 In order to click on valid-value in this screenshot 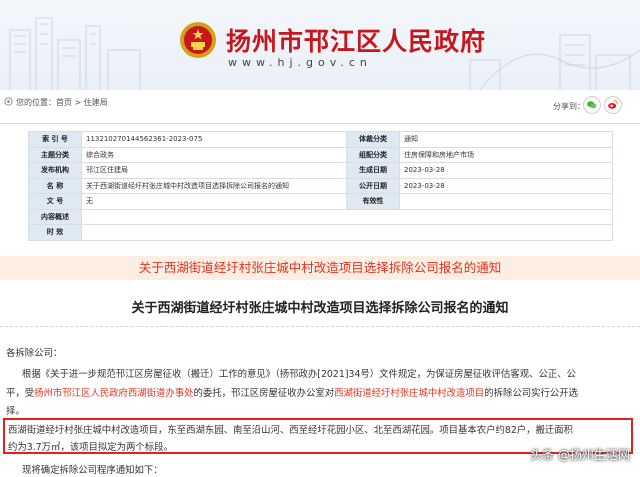, I will do `click(506, 201)`.